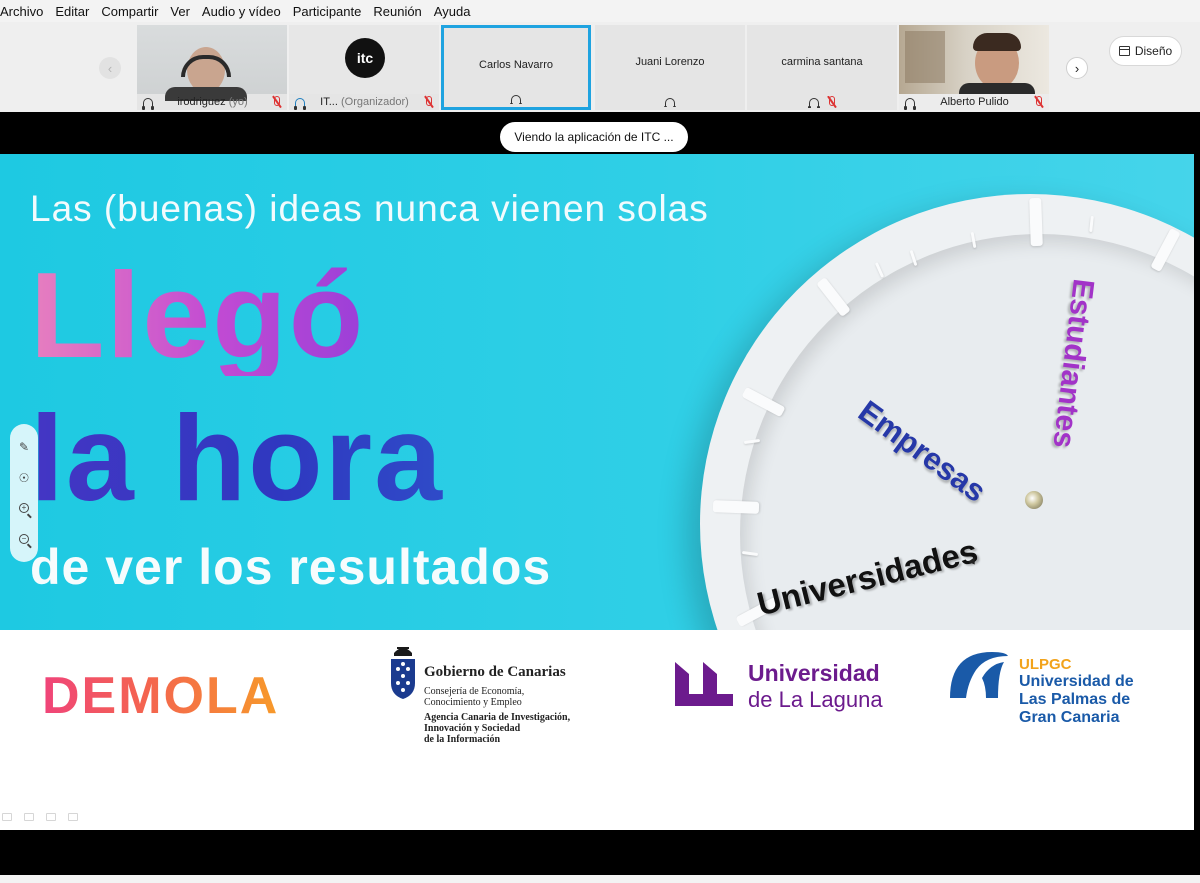 This screenshot has width=1200, height=883. Describe the element at coordinates (1034, 500) in the screenshot. I see `clock-center-pin` at that location.